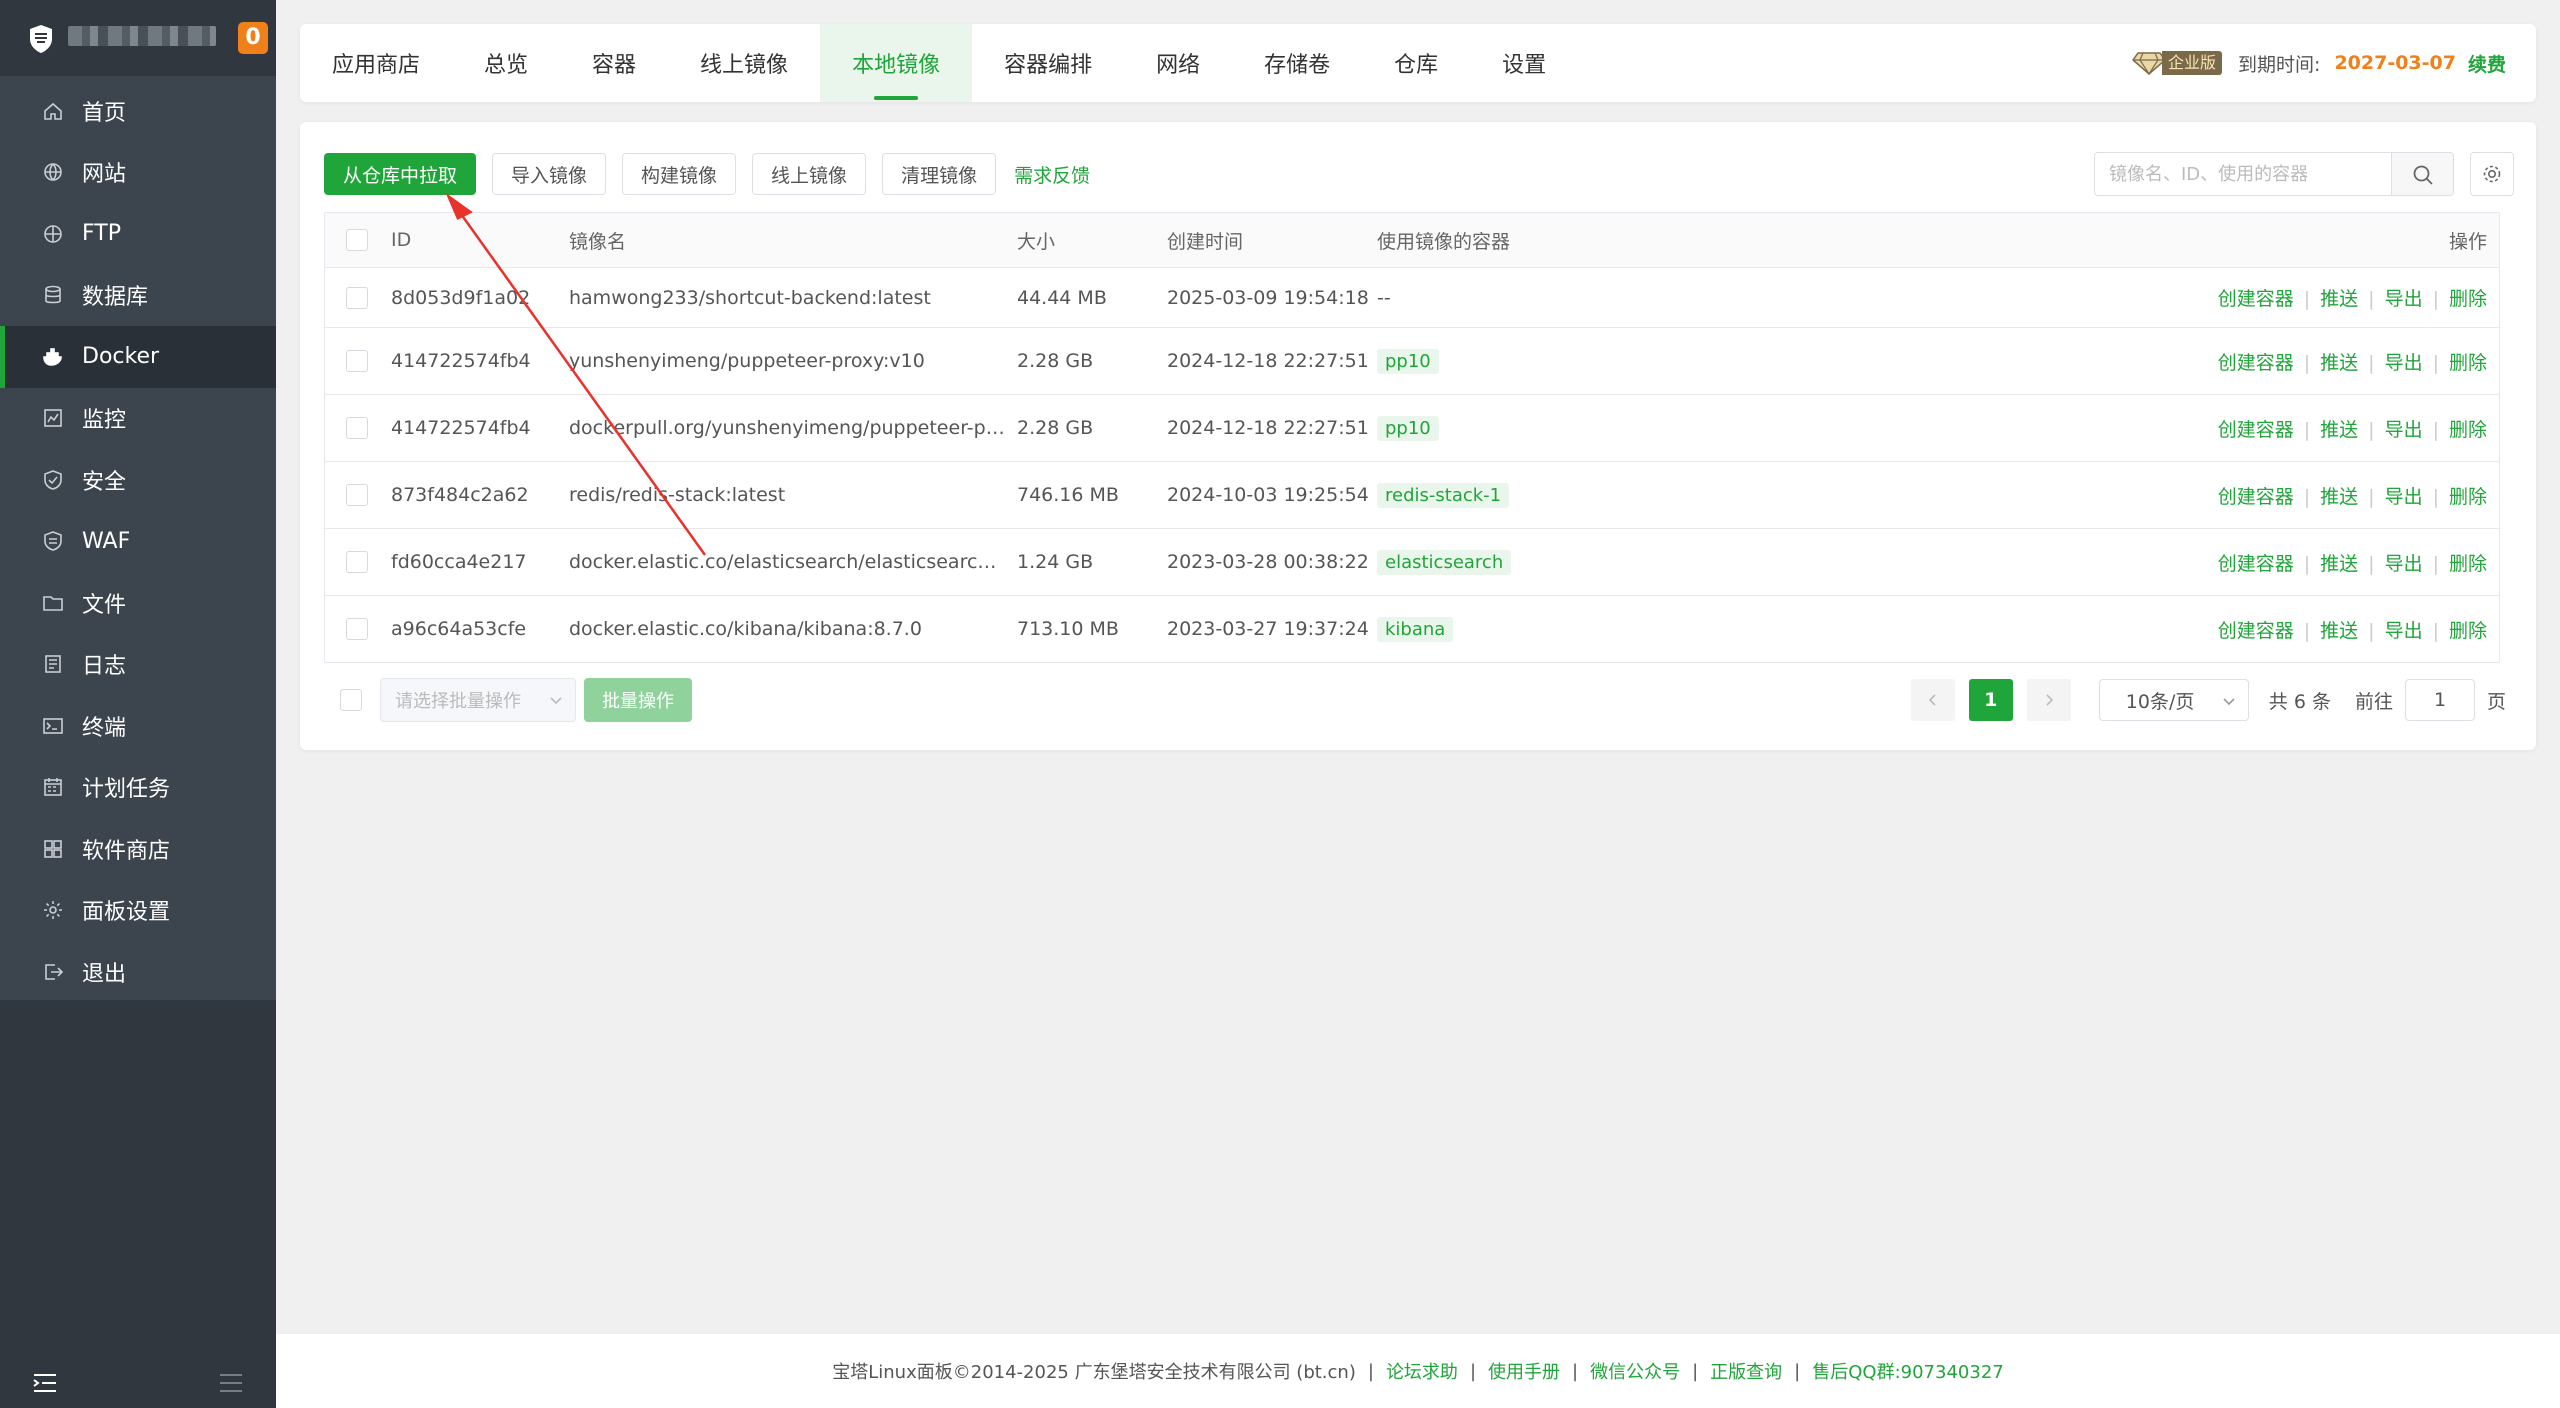  Describe the element at coordinates (638, 700) in the screenshot. I see `batch-operation-button: 批量操作` at that location.